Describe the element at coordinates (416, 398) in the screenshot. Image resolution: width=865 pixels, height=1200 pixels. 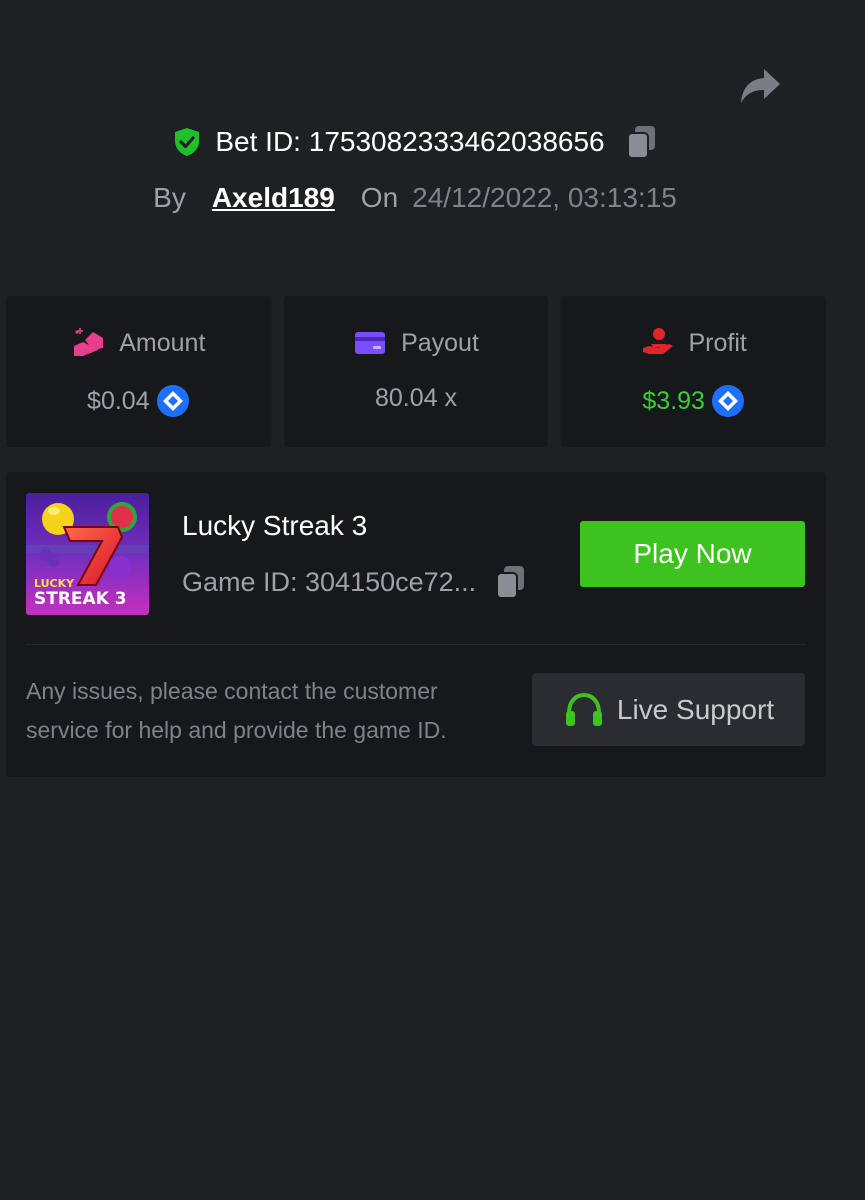
I see `stat-payout-value: 80.04 x` at that location.